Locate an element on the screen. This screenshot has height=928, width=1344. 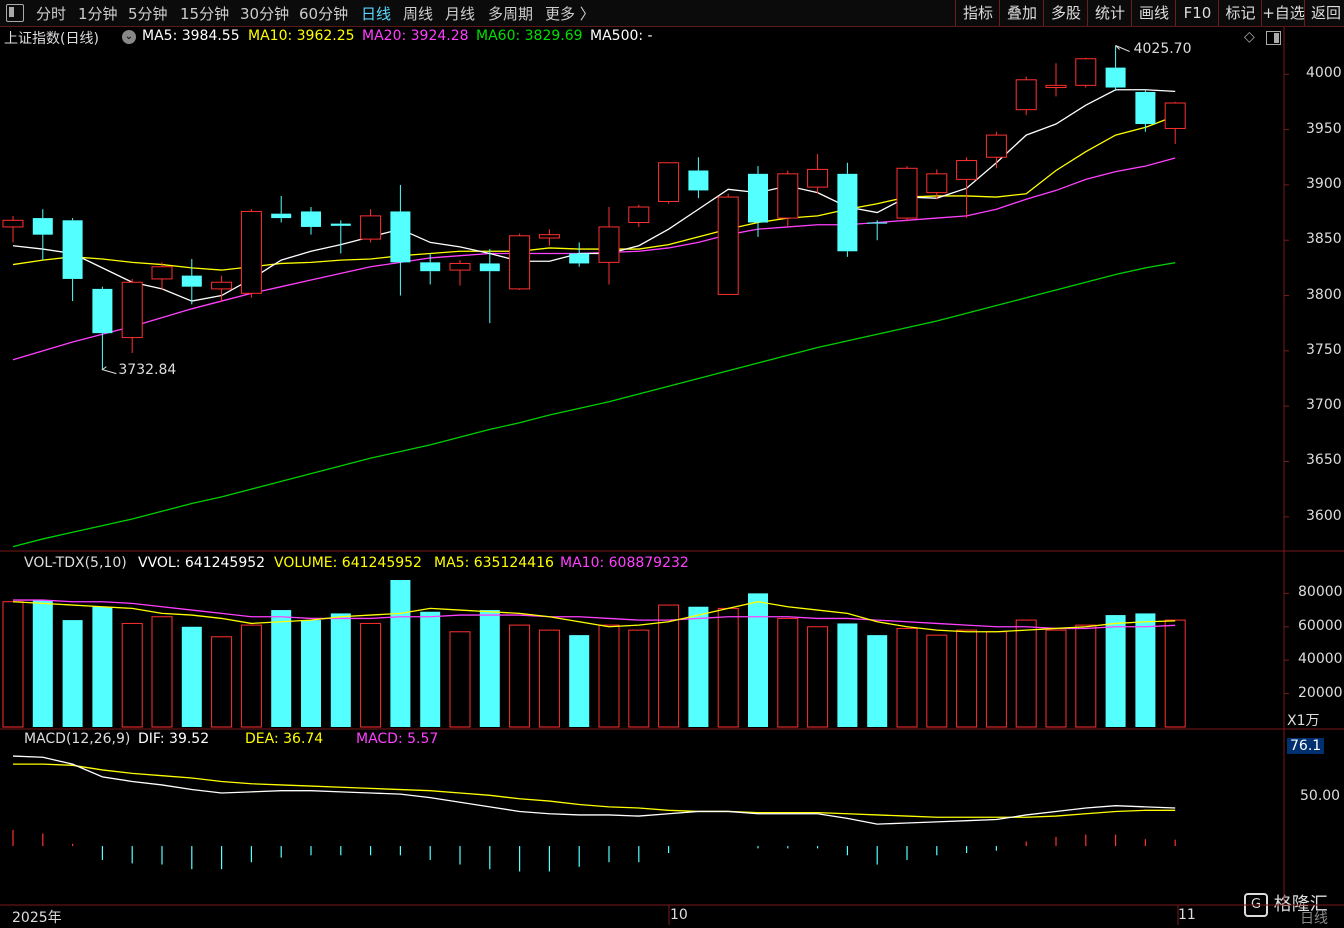
low-price-annotation: 3732.84 is located at coordinates (147, 369).